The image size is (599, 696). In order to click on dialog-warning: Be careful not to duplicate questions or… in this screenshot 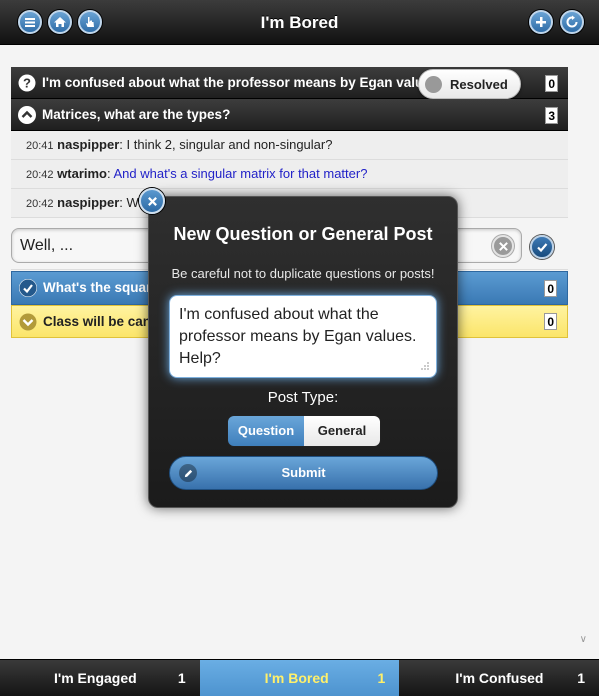, I will do `click(303, 273)`.